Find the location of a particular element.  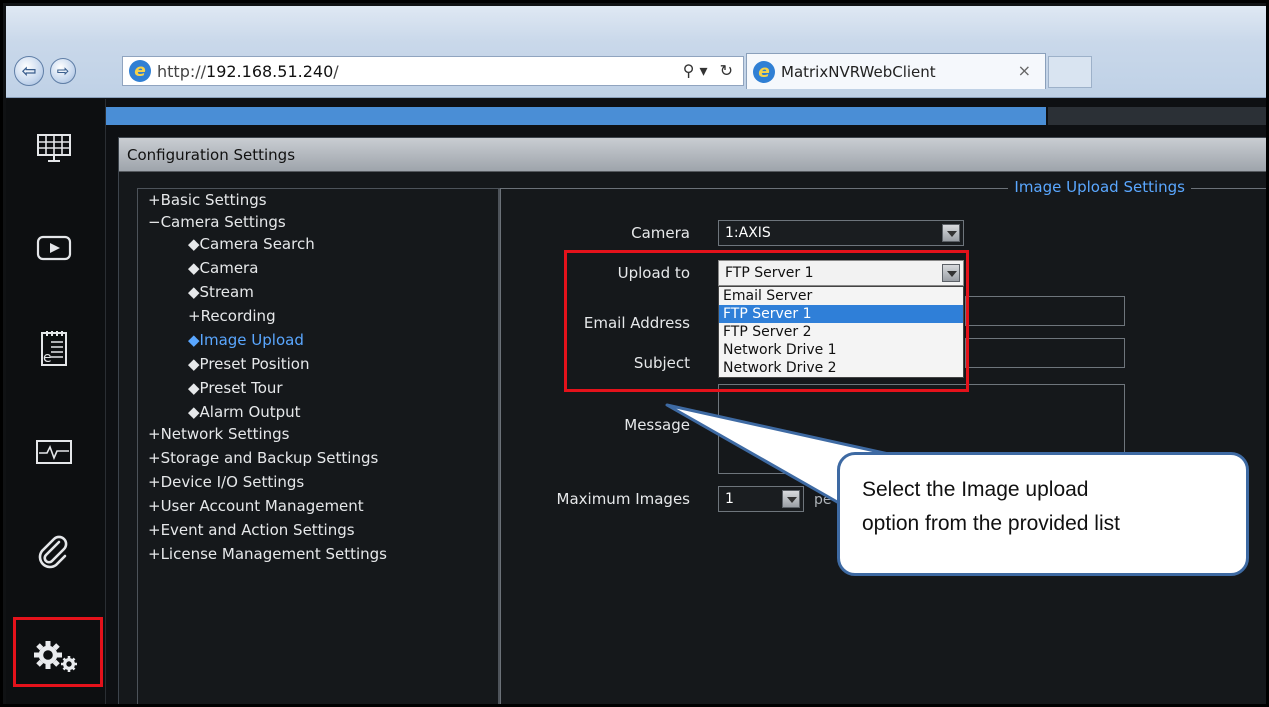

grid-layout-icon is located at coordinates (54, 148).